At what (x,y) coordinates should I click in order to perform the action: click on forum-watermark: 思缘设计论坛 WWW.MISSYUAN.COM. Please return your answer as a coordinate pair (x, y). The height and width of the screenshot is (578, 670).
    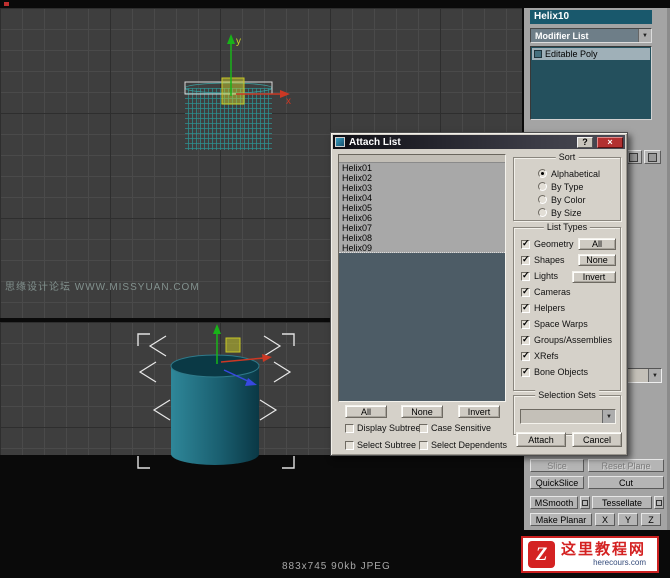
    Looking at the image, I should click on (102, 287).